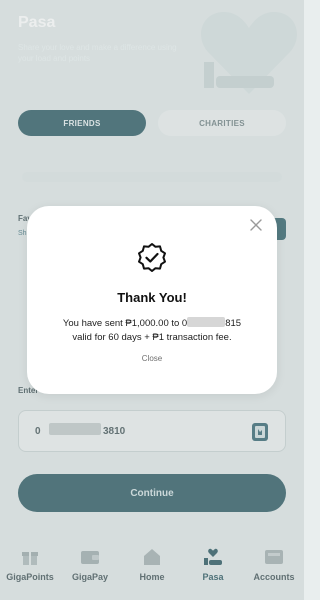  Describe the element at coordinates (152, 257) in the screenshot. I see `verified-check-icon` at that location.